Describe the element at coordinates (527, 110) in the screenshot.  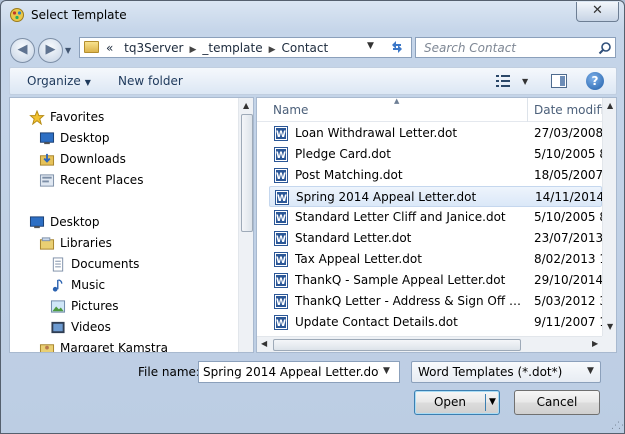
I see `column-divider` at that location.